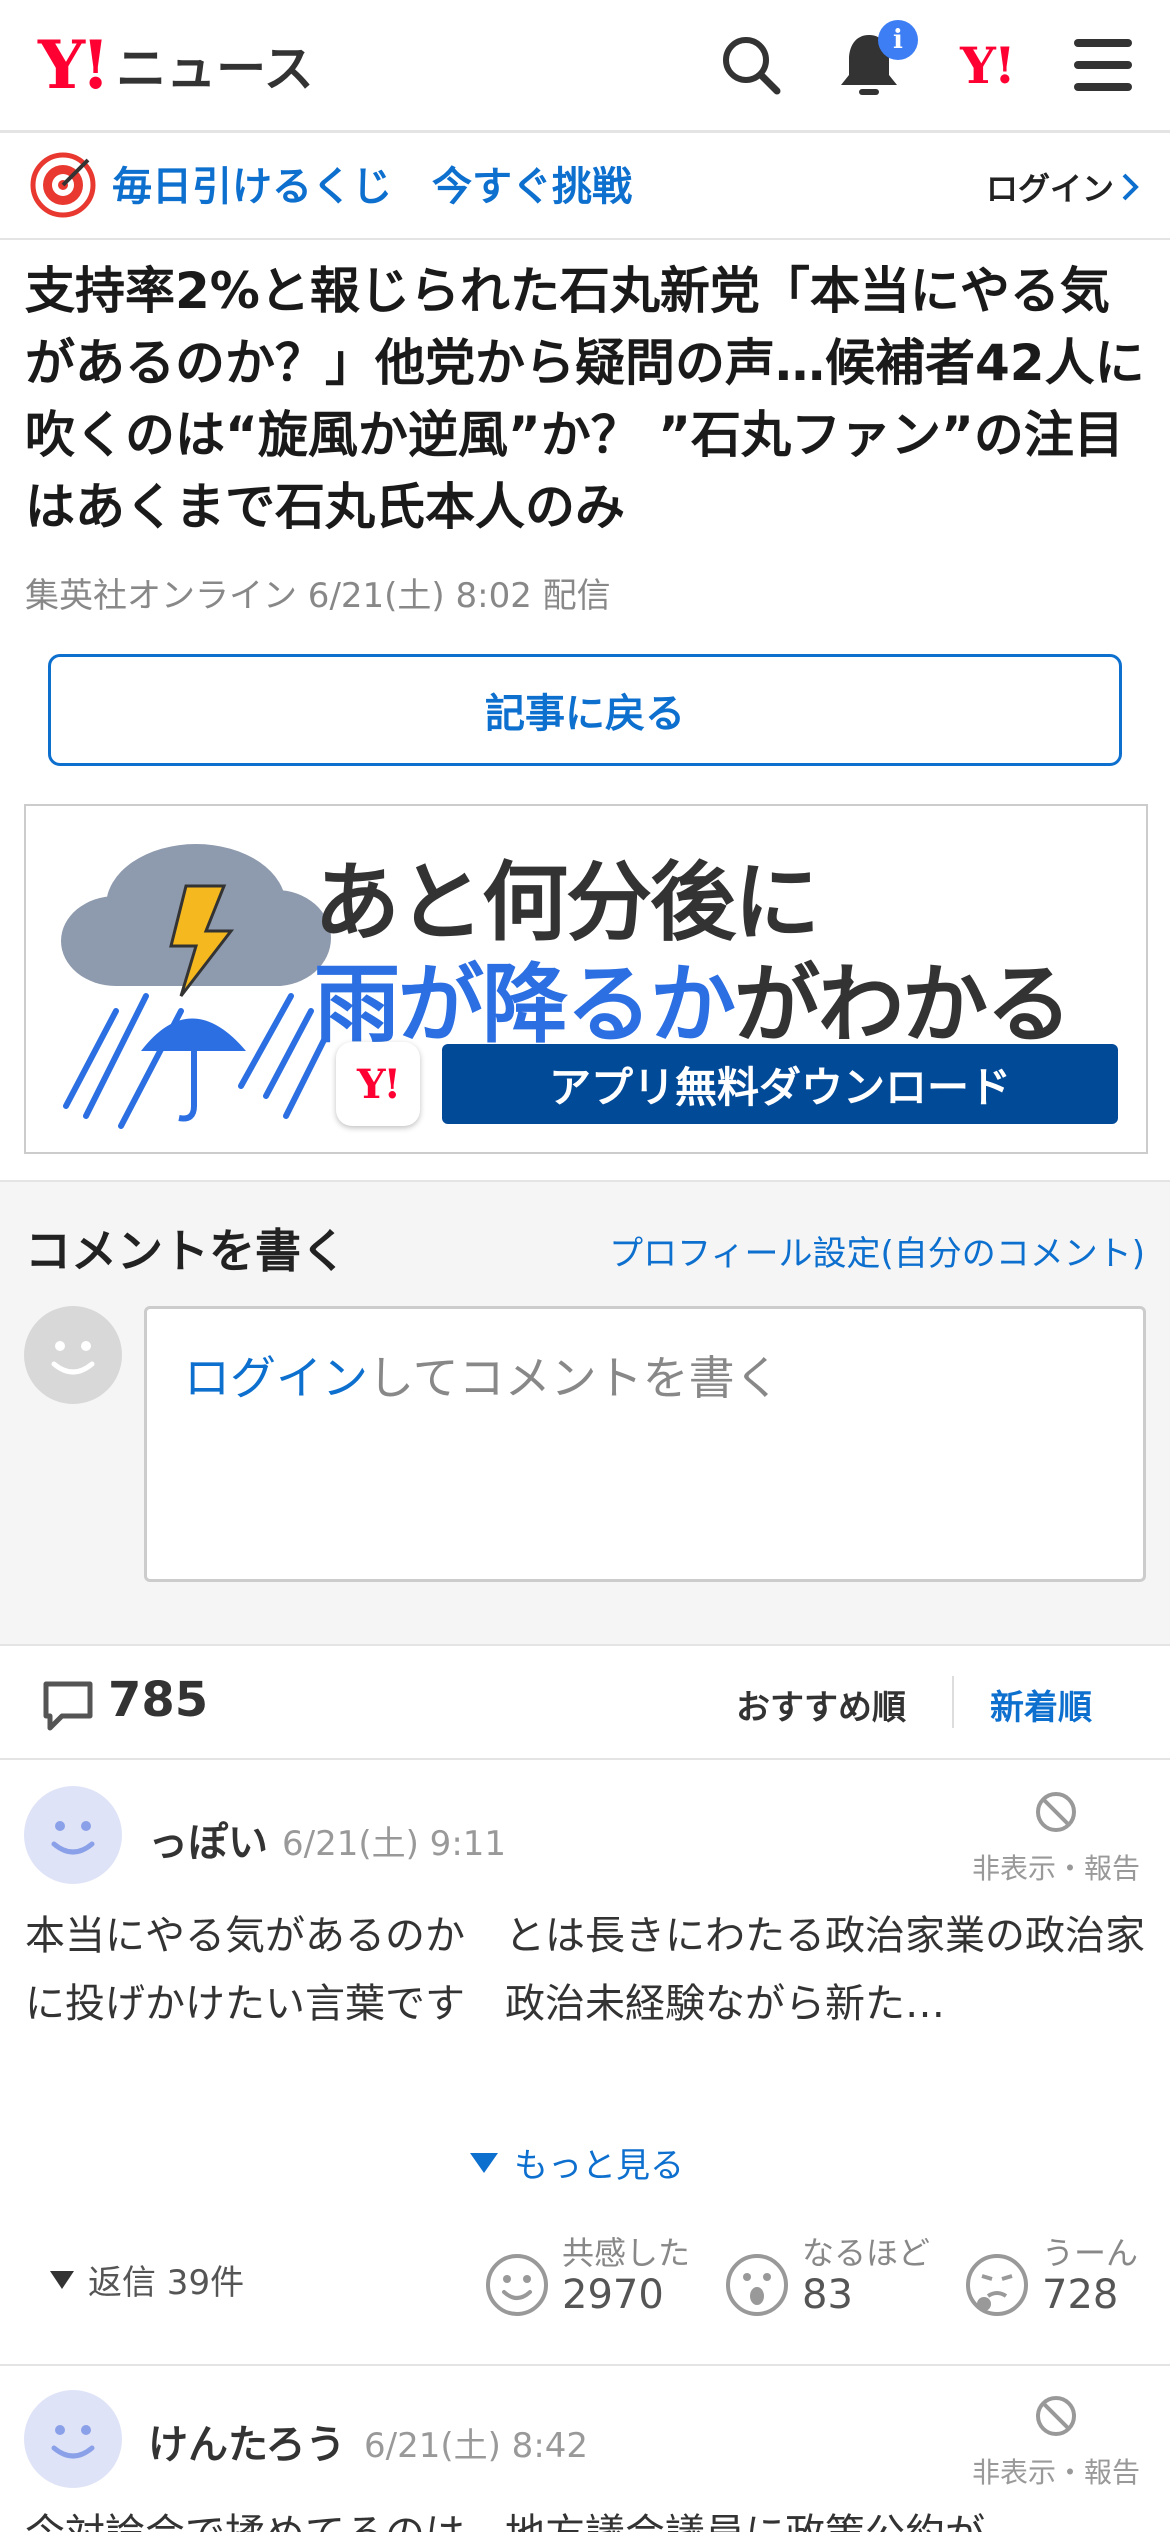 The image size is (1170, 2532). What do you see at coordinates (866, 2253) in the screenshot?
I see `reaction-label: なるほど` at bounding box center [866, 2253].